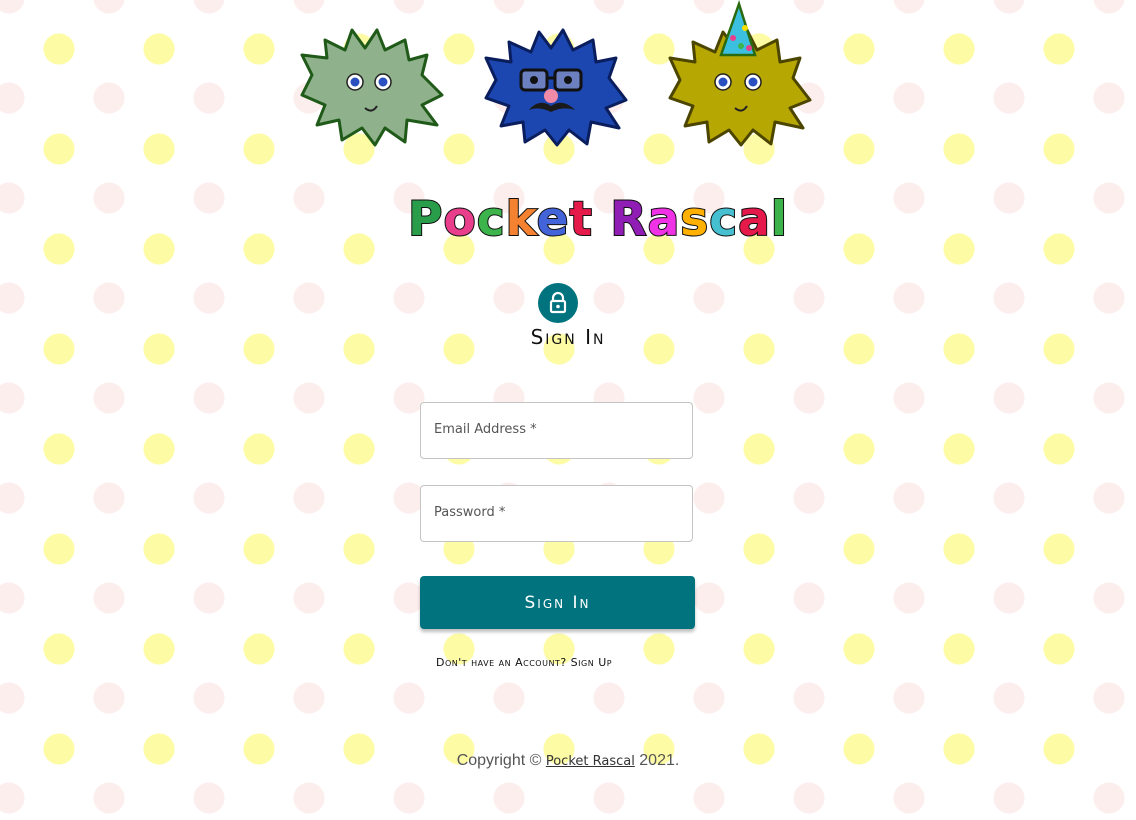  What do you see at coordinates (568, 337) in the screenshot?
I see `sign-in-title: Sign In` at bounding box center [568, 337].